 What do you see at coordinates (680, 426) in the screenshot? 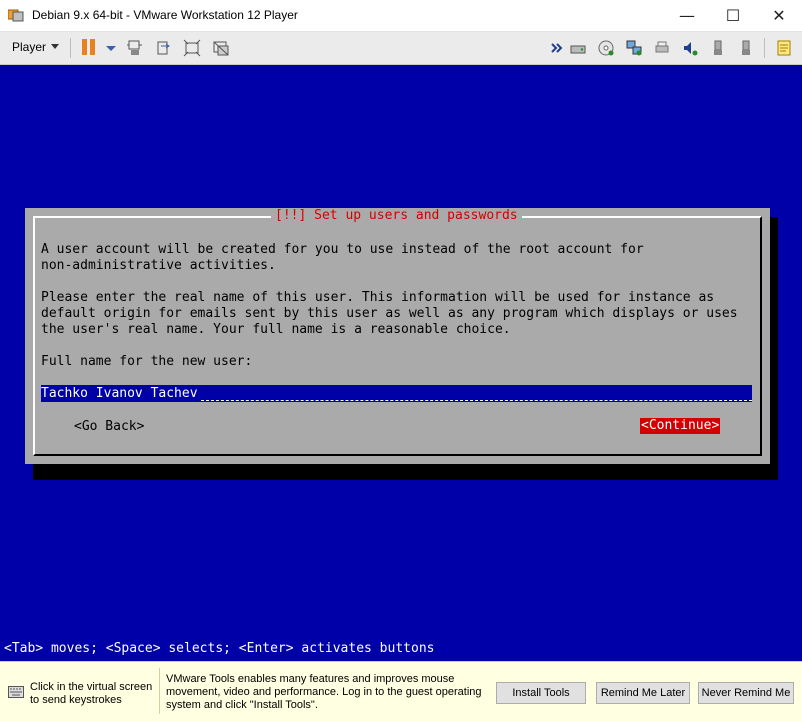
I see `continue-button: <Continue>` at bounding box center [680, 426].